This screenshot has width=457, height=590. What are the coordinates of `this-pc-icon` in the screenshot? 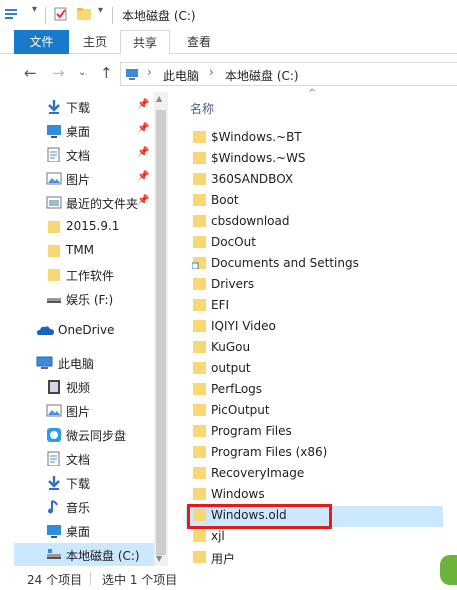 It's located at (132, 74).